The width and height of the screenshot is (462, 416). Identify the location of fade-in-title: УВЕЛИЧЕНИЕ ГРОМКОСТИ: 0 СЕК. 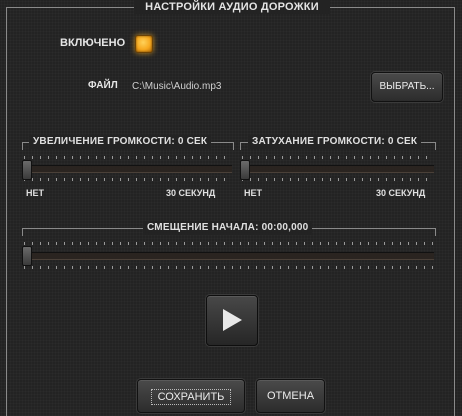
(120, 142).